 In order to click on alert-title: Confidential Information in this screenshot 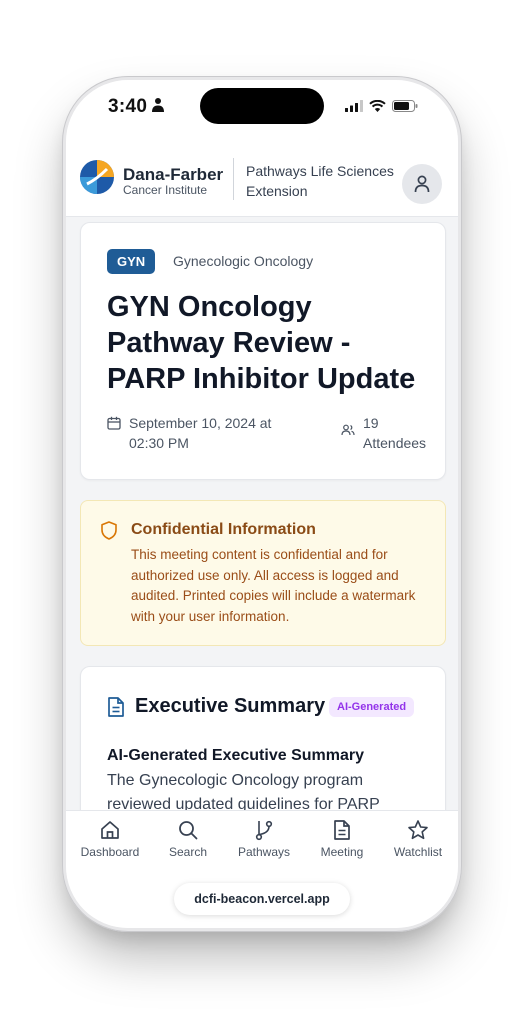, I will do `click(223, 529)`.